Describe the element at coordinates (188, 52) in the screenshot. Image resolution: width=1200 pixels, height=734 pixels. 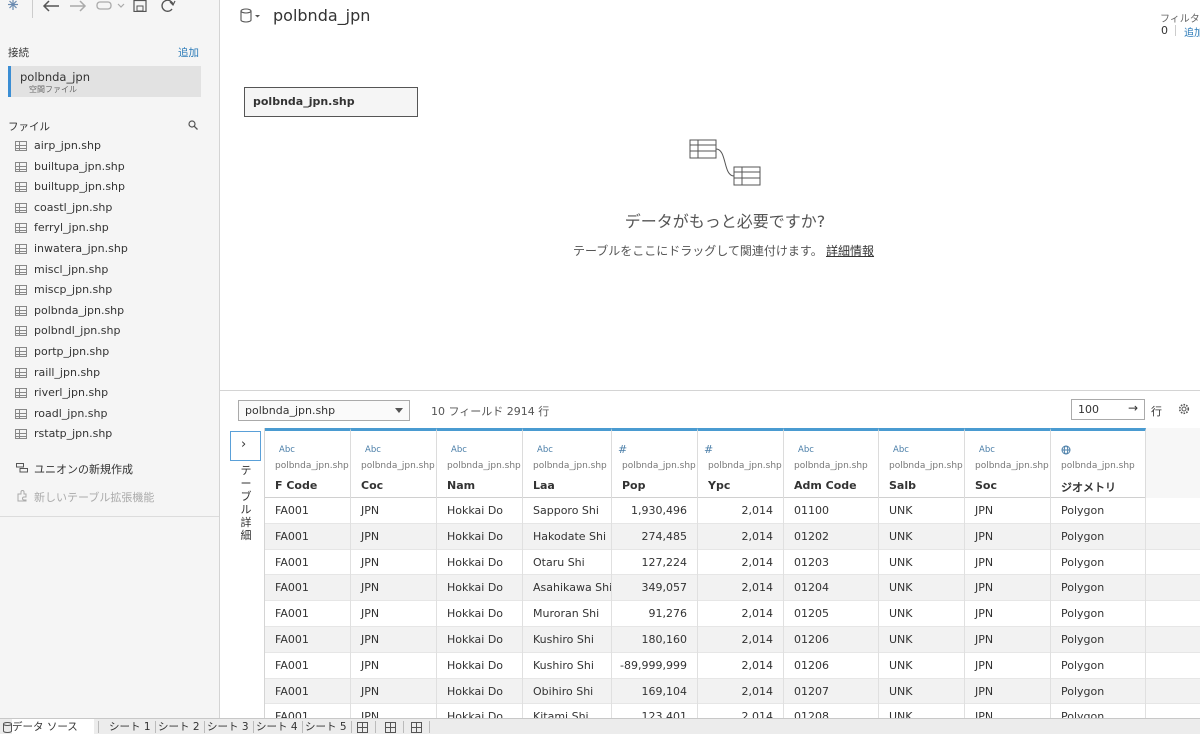
I see `add-connection-link: 追加` at that location.